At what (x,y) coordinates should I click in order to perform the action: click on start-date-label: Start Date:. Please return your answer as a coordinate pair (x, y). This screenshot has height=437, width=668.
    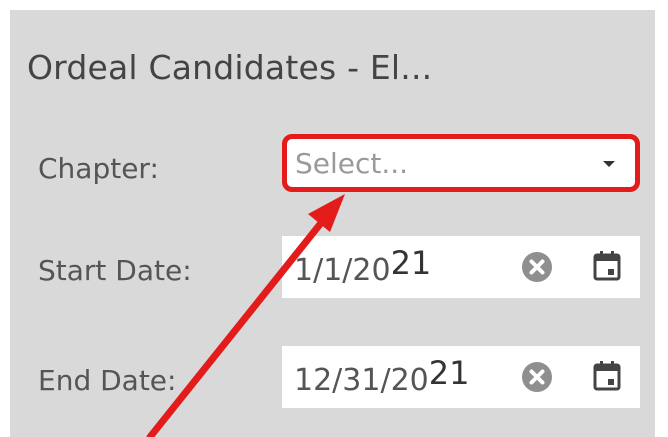
    Looking at the image, I should click on (115, 270).